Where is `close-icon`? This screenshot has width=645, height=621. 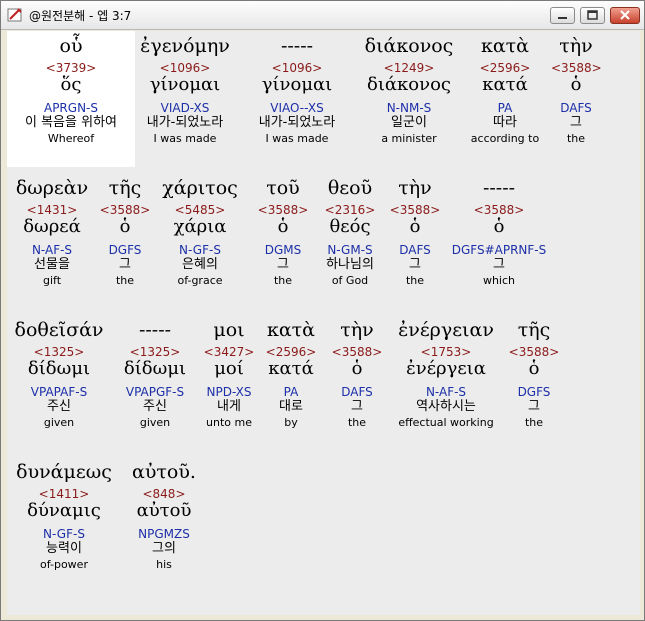
close-icon is located at coordinates (625, 15).